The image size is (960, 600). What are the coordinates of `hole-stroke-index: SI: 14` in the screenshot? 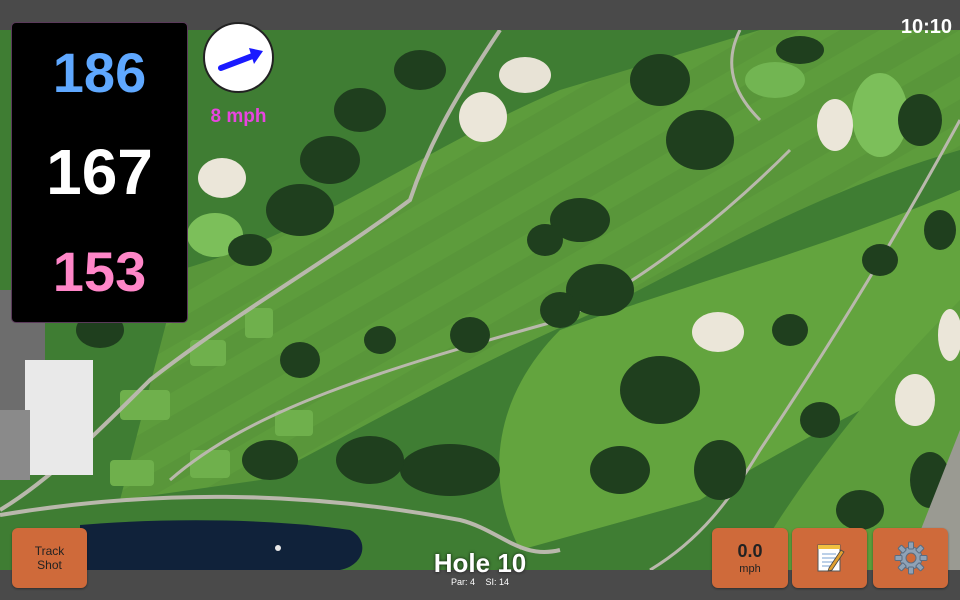 It's located at (497, 582).